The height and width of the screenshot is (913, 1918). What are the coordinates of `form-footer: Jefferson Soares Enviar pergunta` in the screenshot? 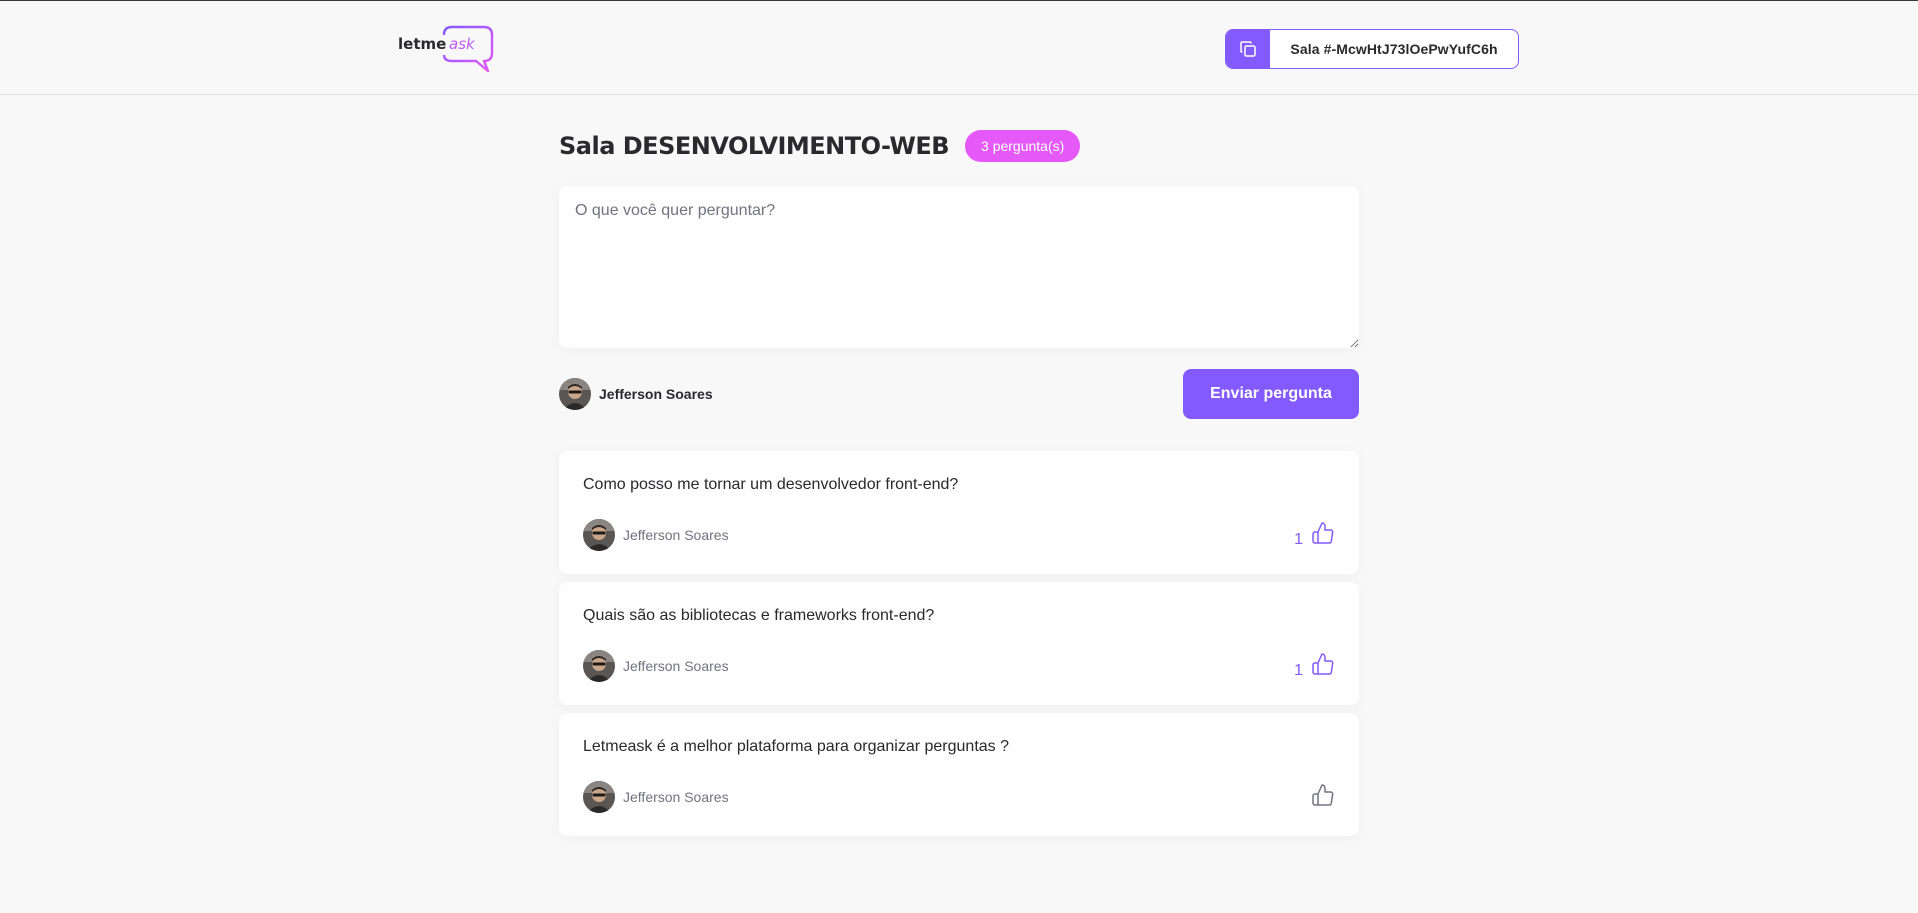 It's located at (959, 394).